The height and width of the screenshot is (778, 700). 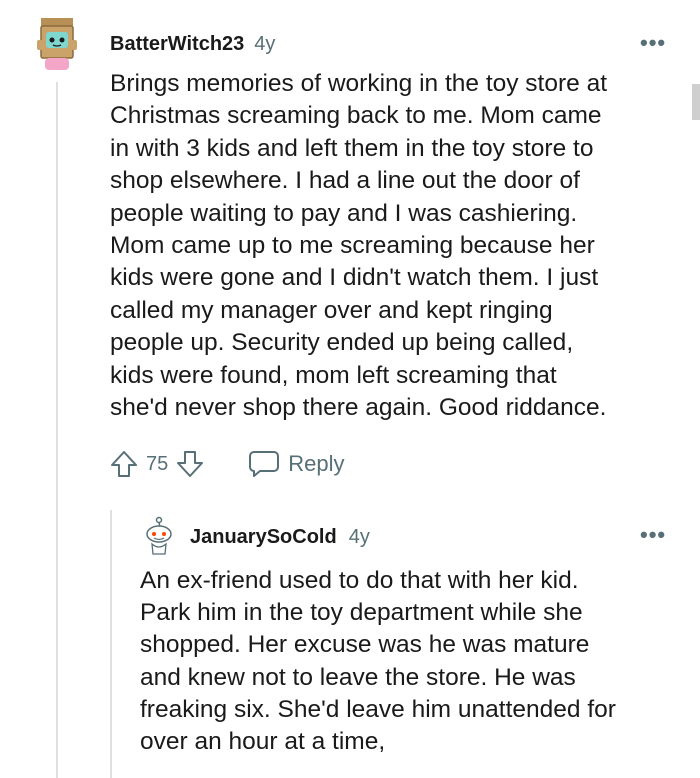 I want to click on arrow-down-outline-icon, so click(x=190, y=464).